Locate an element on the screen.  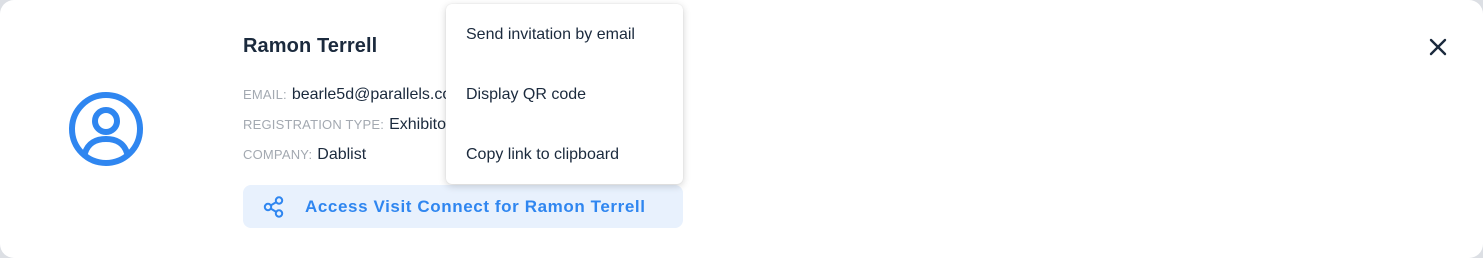
company-value: Dablist is located at coordinates (342, 154).